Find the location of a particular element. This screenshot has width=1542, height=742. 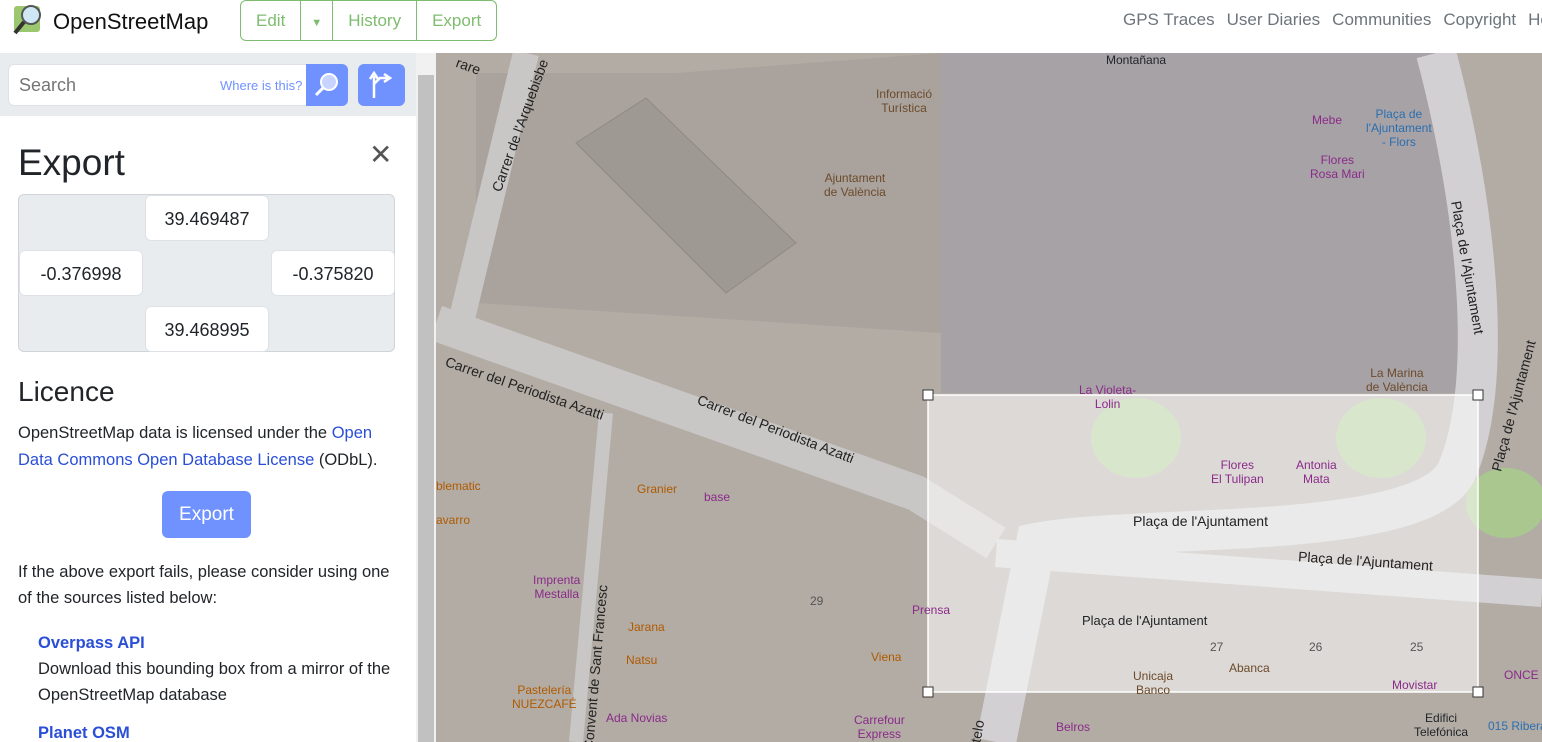

map-label: ONCE is located at coordinates (1521, 675).